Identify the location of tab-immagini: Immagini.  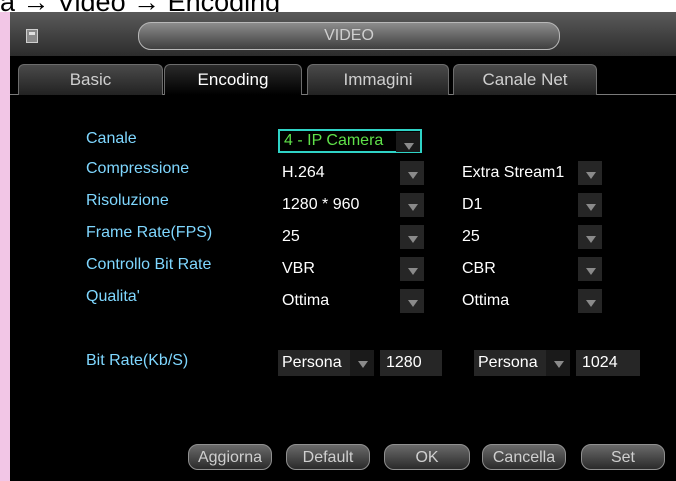
(378, 79).